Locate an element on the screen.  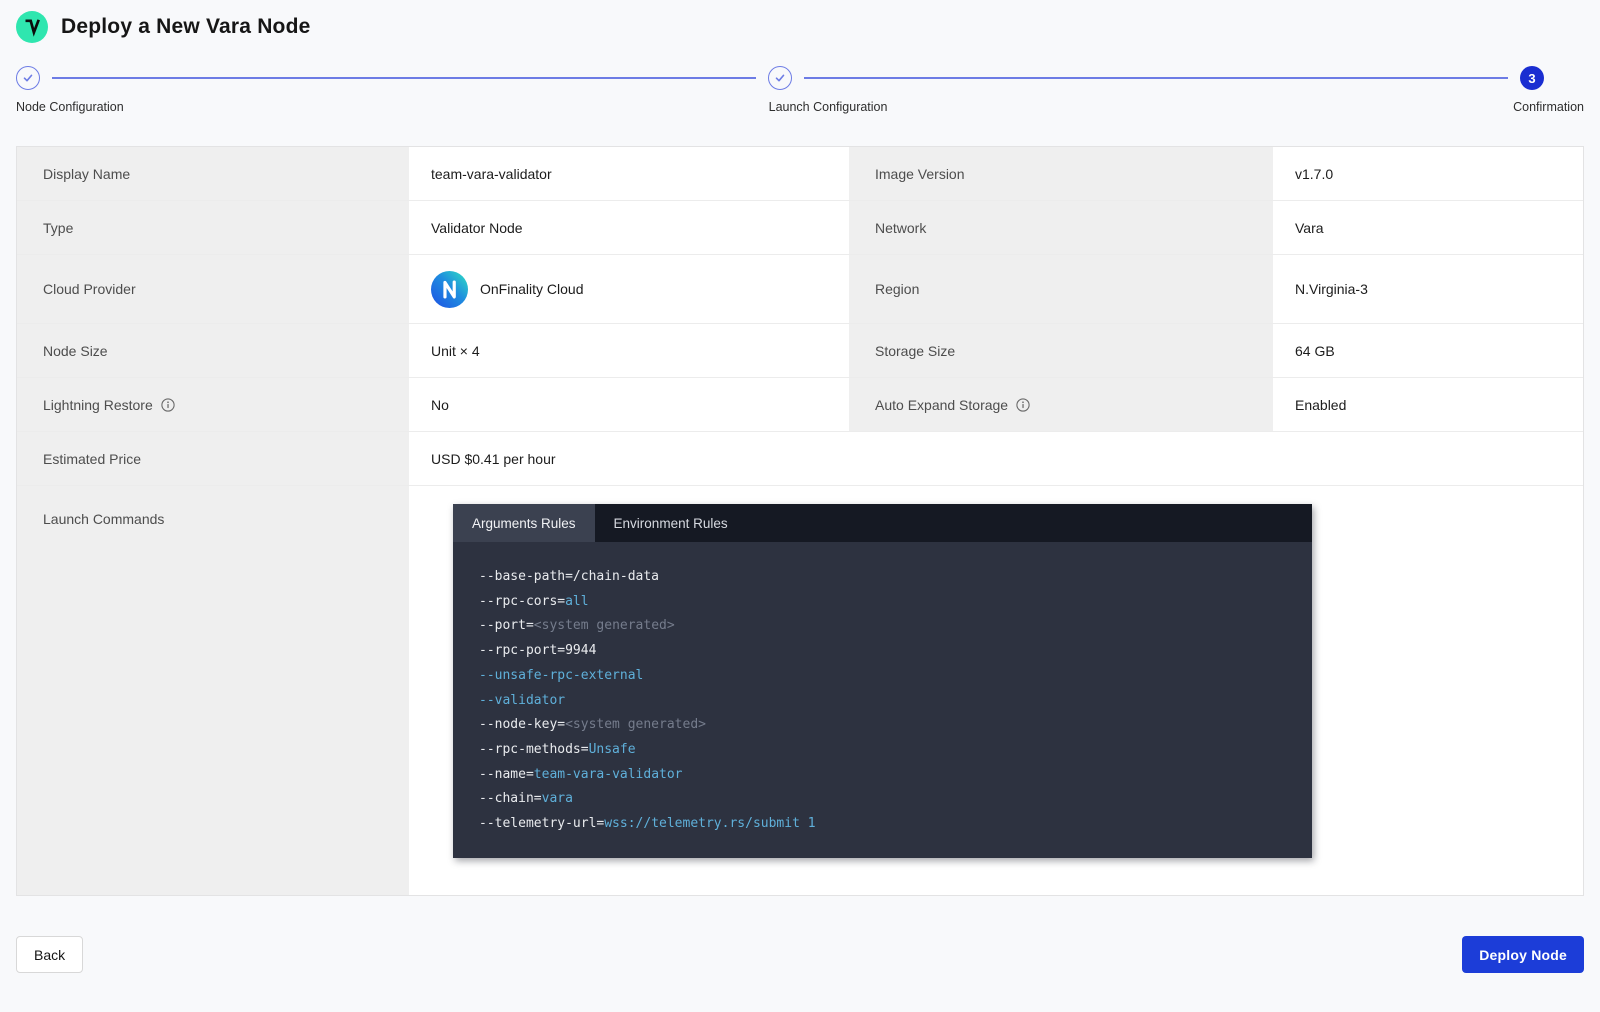
summary-label: Cloud Provider is located at coordinates (213, 289).